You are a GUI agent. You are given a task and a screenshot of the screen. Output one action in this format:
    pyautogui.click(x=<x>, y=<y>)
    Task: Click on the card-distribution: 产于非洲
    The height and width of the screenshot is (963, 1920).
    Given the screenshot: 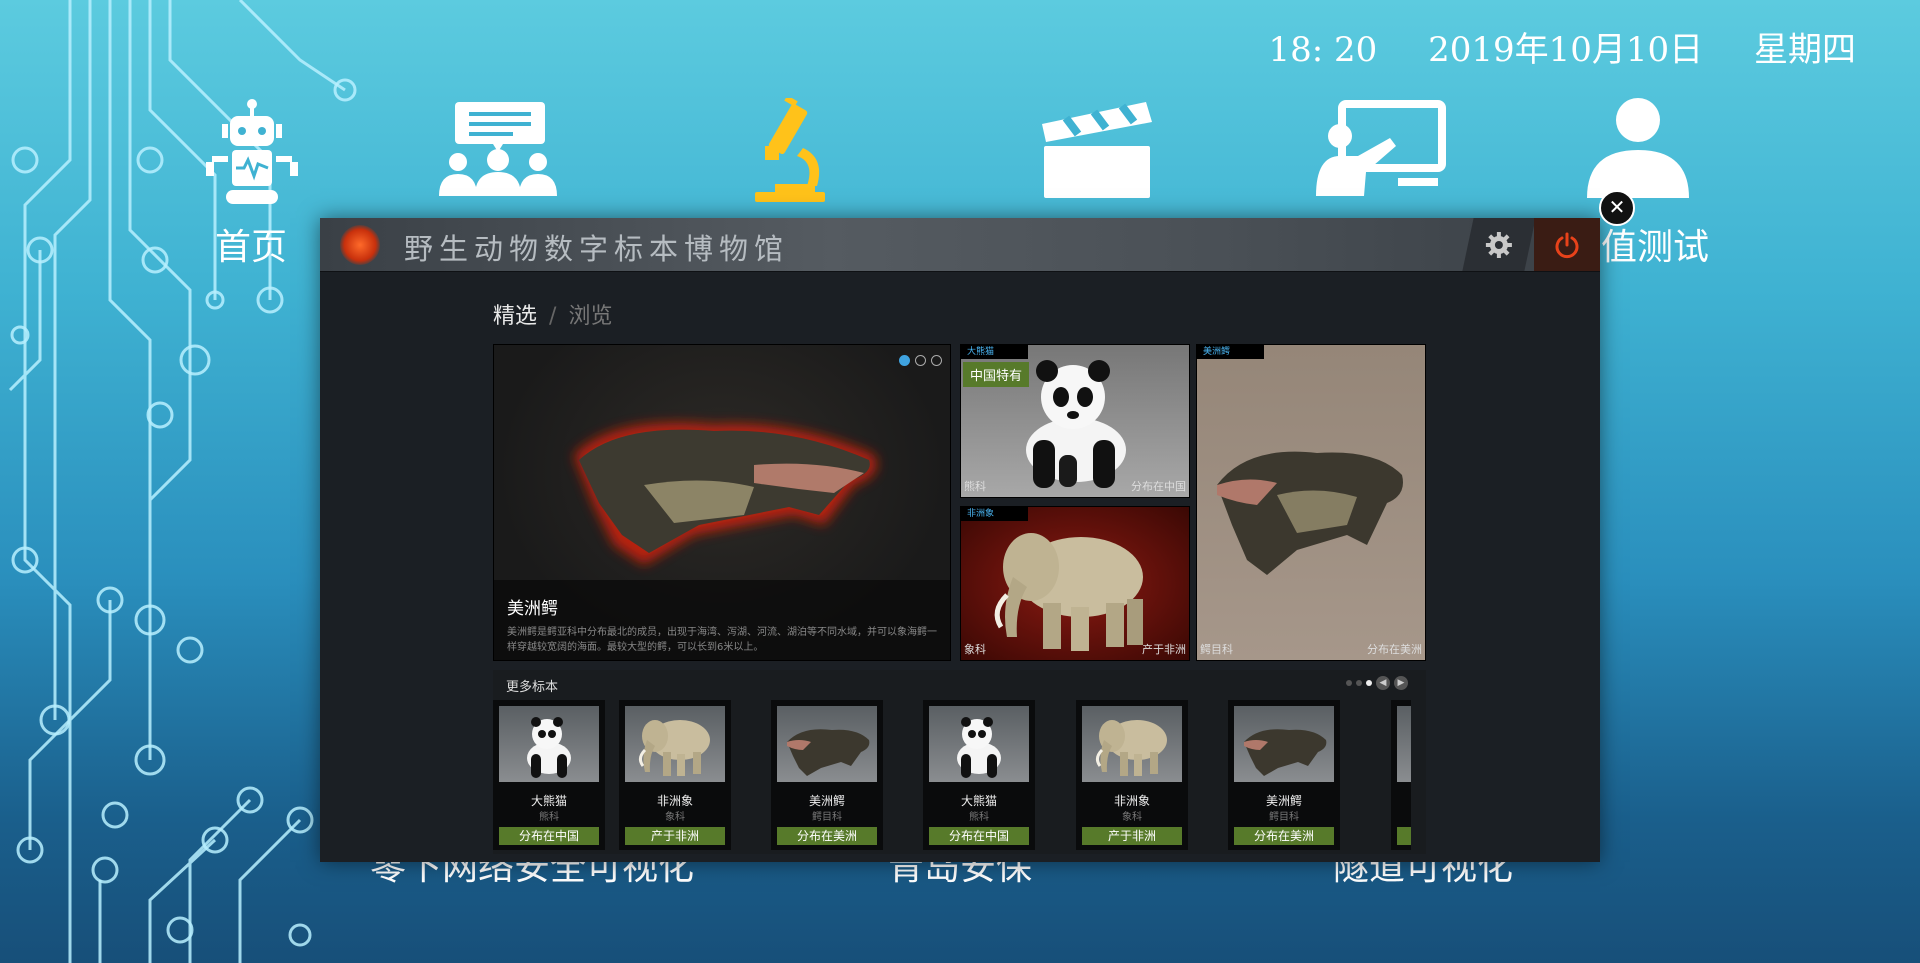 What is the action you would take?
    pyautogui.click(x=1164, y=649)
    